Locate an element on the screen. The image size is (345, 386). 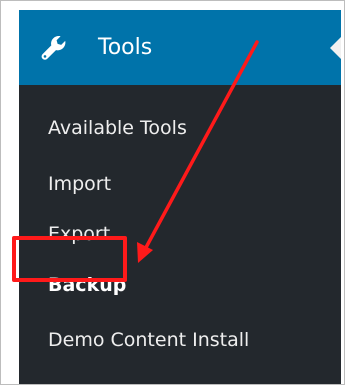
submenu-item-import: Import is located at coordinates (79, 184).